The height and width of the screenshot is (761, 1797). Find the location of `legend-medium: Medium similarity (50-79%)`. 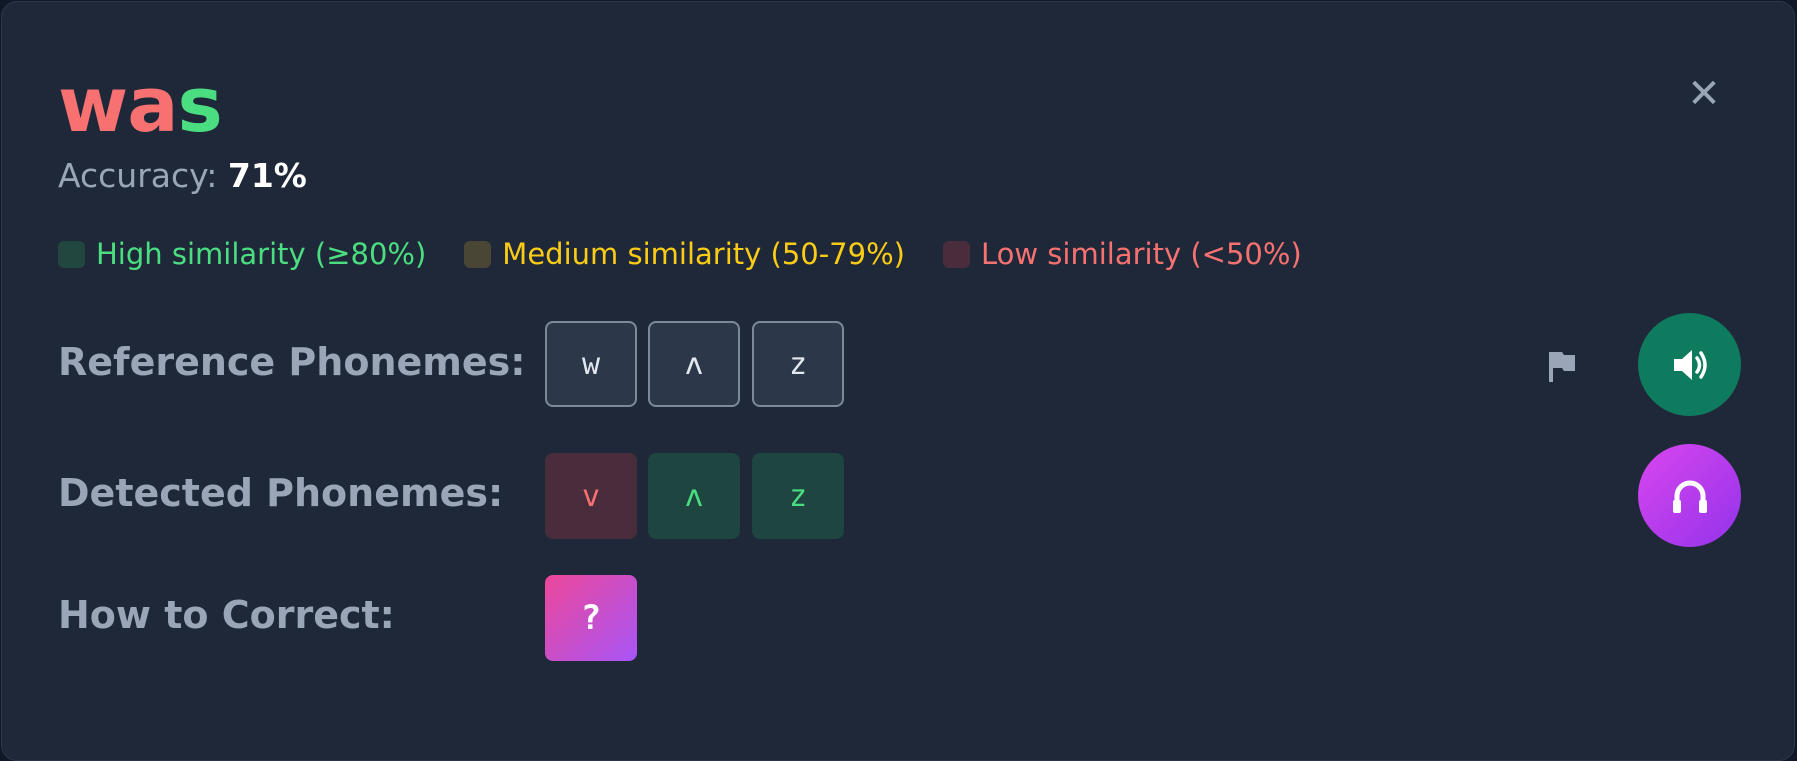

legend-medium: Medium similarity (50-79%) is located at coordinates (684, 254).